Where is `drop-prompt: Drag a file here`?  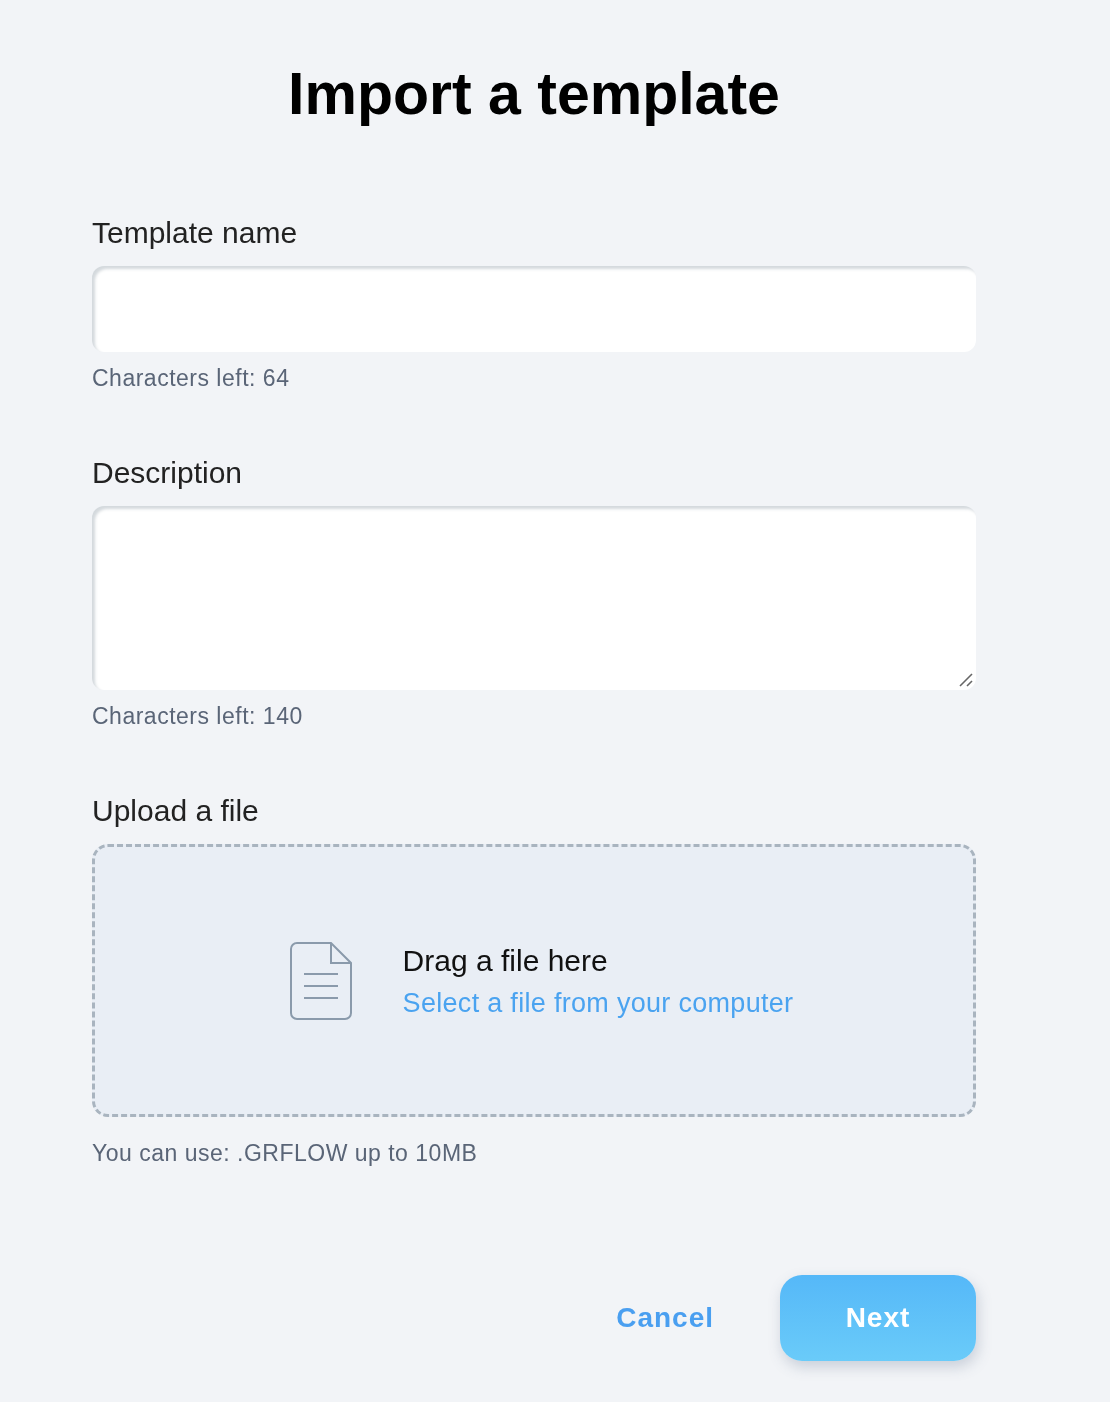 drop-prompt: Drag a file here is located at coordinates (505, 960).